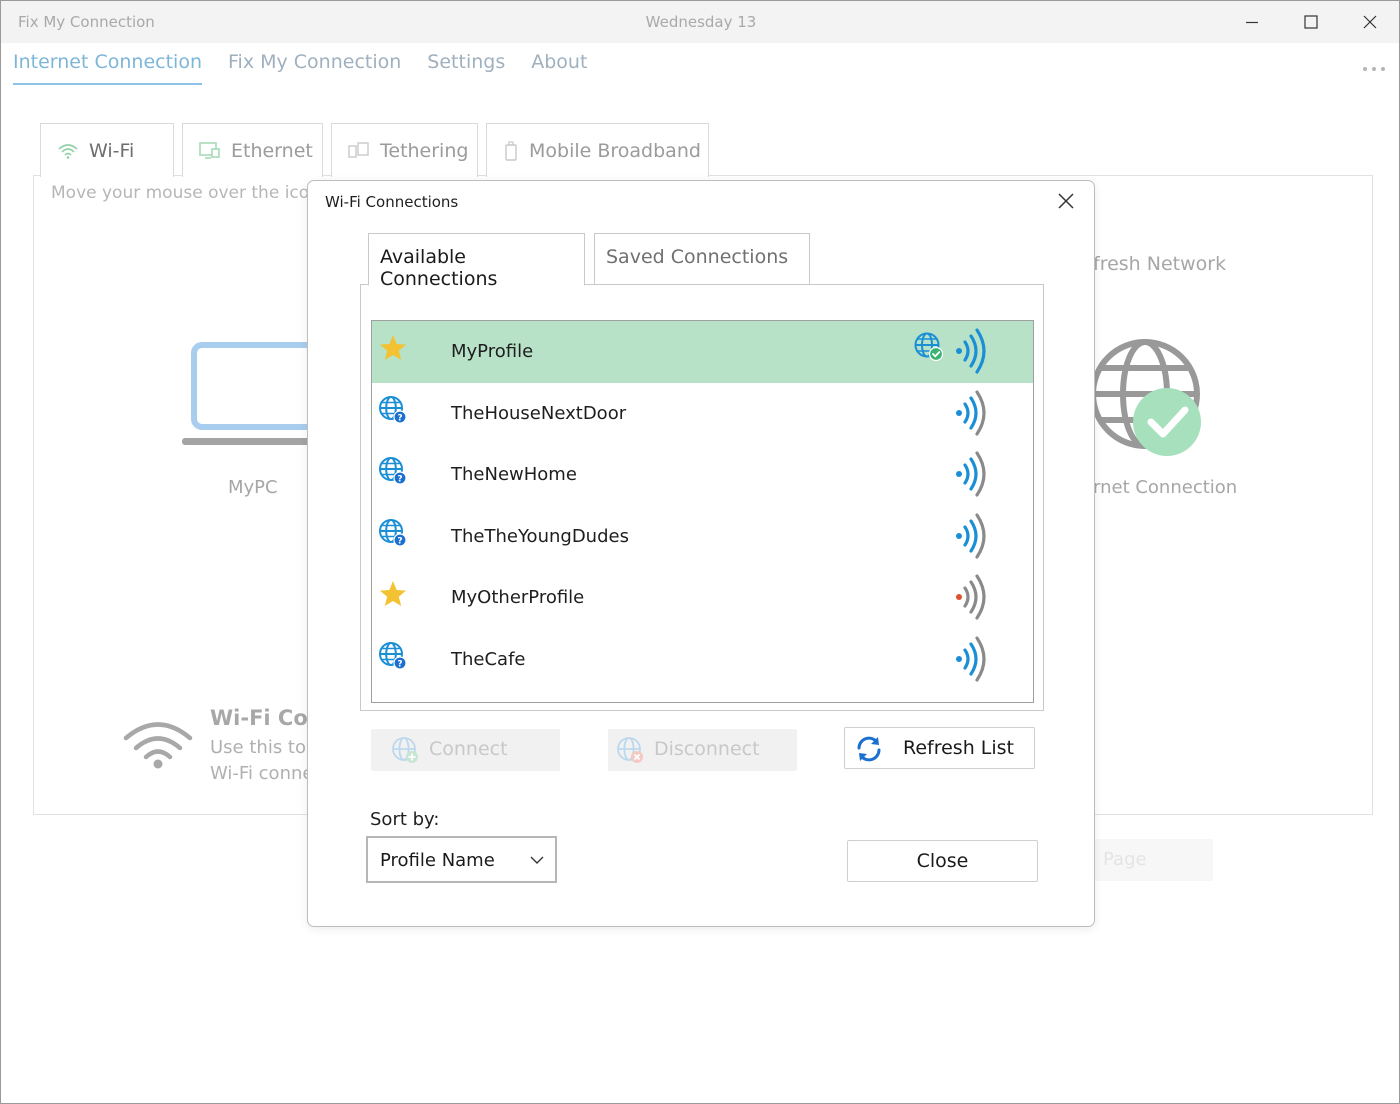 This screenshot has width=1400, height=1104. Describe the element at coordinates (702, 475) in the screenshot. I see `list-item: ? TheNewHome` at that location.